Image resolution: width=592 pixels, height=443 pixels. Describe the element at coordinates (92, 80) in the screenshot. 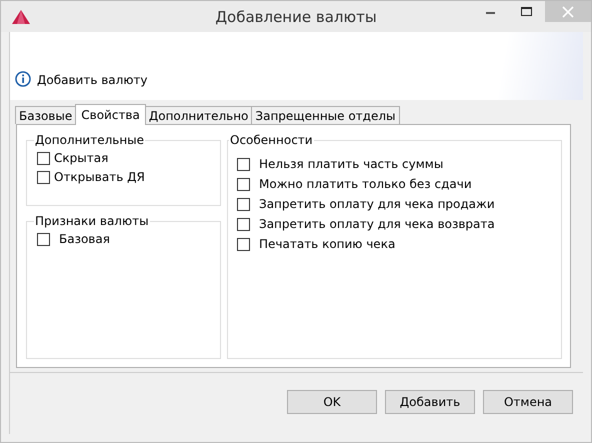

I see `header-message: Добавить валюту` at that location.